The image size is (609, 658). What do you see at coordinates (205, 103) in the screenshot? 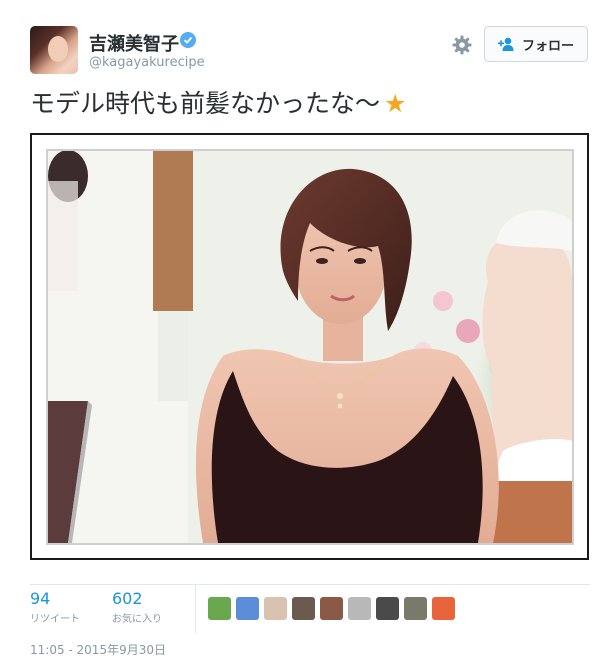
I see `tweet-text-body: モデル時代も前髪なかったな〜` at bounding box center [205, 103].